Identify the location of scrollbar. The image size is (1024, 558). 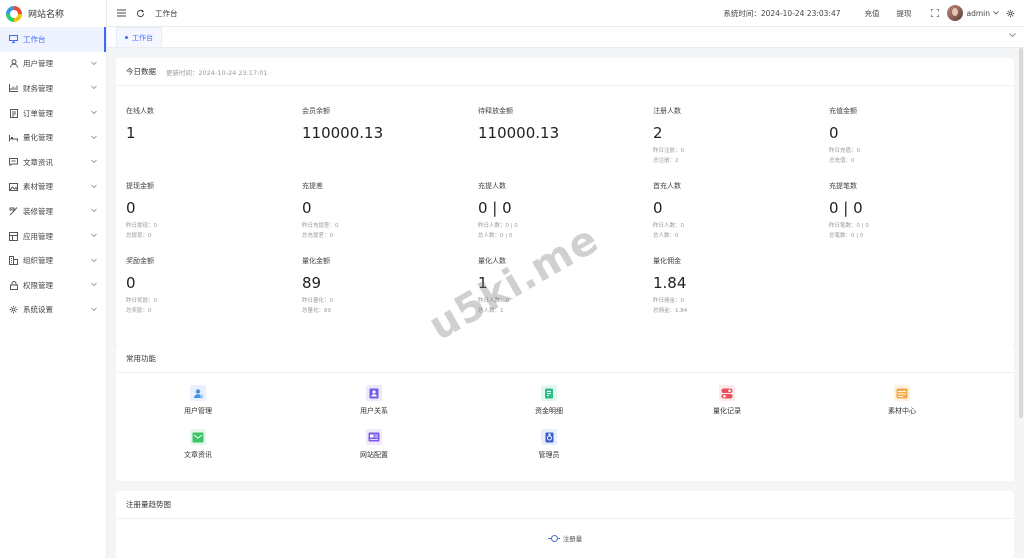
(1021, 303).